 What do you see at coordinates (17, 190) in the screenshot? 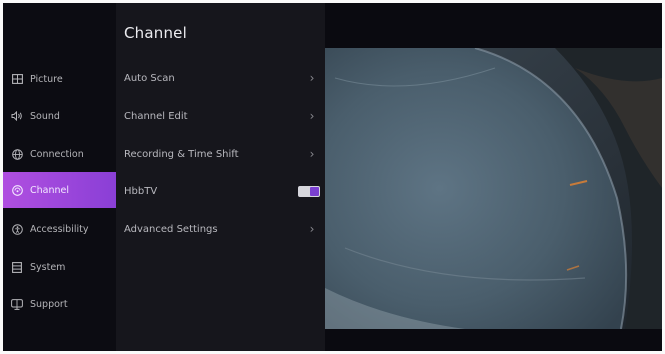
I see `channel-icon` at bounding box center [17, 190].